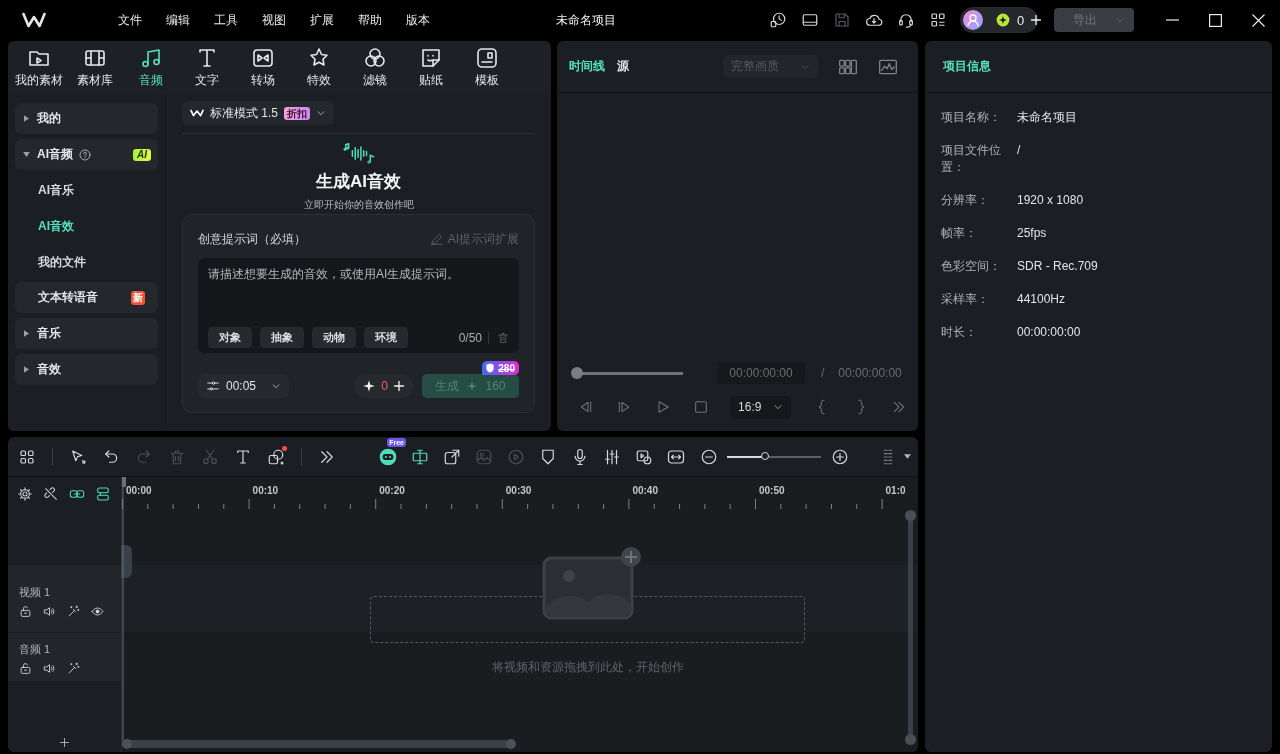 This screenshot has height=754, width=1280. What do you see at coordinates (297, 113) in the screenshot?
I see `discount-tag: 折扣` at bounding box center [297, 113].